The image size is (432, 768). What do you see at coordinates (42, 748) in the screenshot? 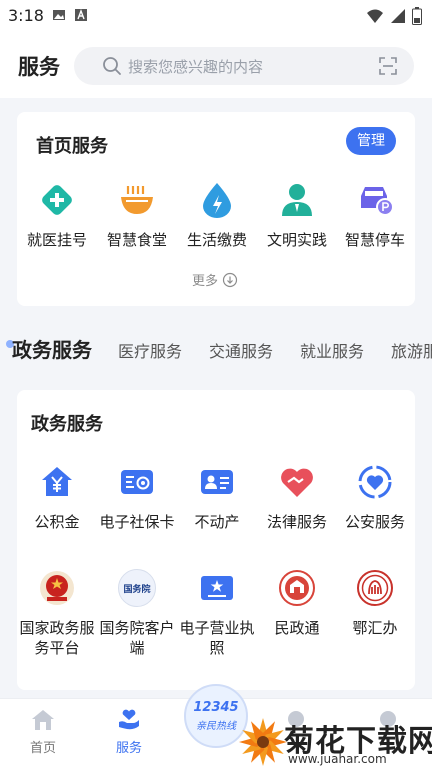
I see `nav-home-label: 首页` at bounding box center [42, 748].